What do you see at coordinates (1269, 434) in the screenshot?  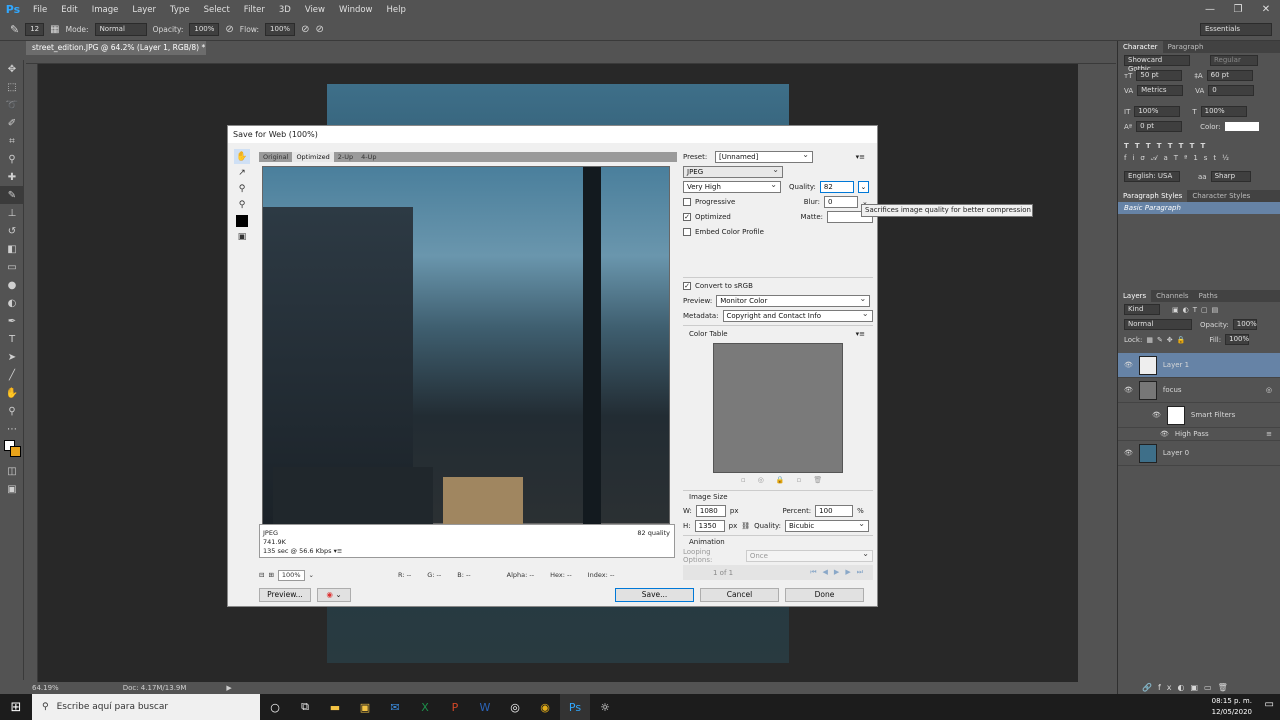 I see `filter-options-icon: ≡` at bounding box center [1269, 434].